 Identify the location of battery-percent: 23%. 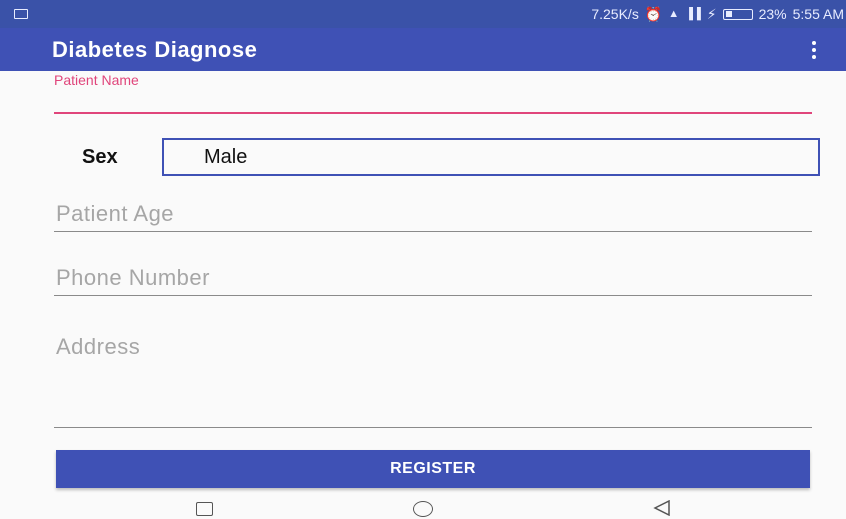
(772, 14).